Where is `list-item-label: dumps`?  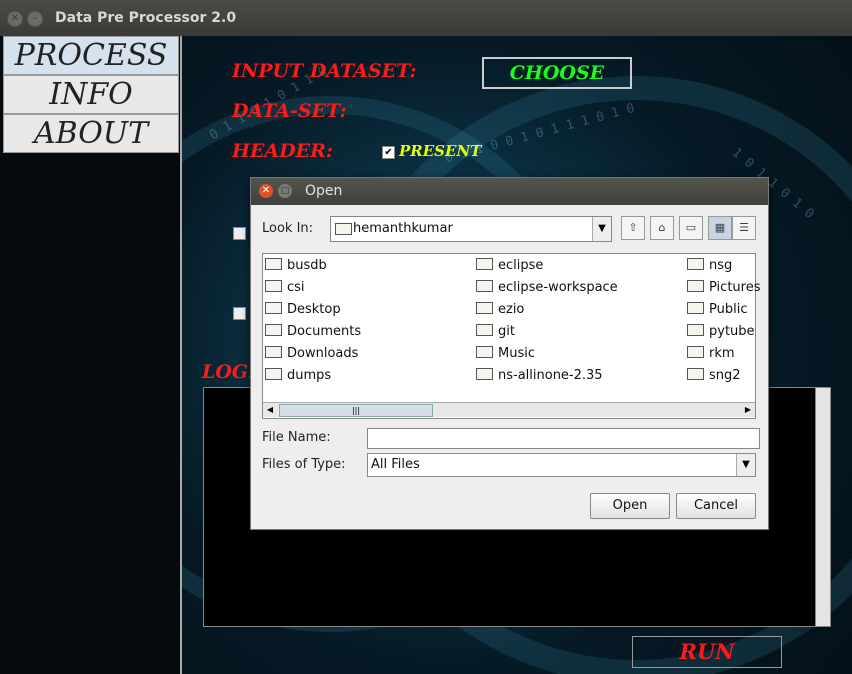
list-item-label: dumps is located at coordinates (309, 375).